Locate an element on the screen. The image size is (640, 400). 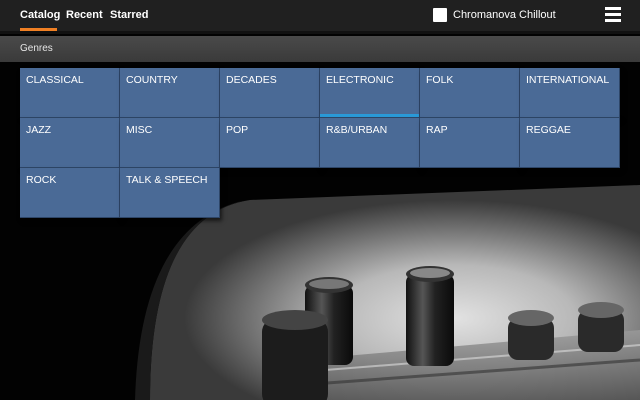
genre-label: JAZZ is located at coordinates (39, 130).